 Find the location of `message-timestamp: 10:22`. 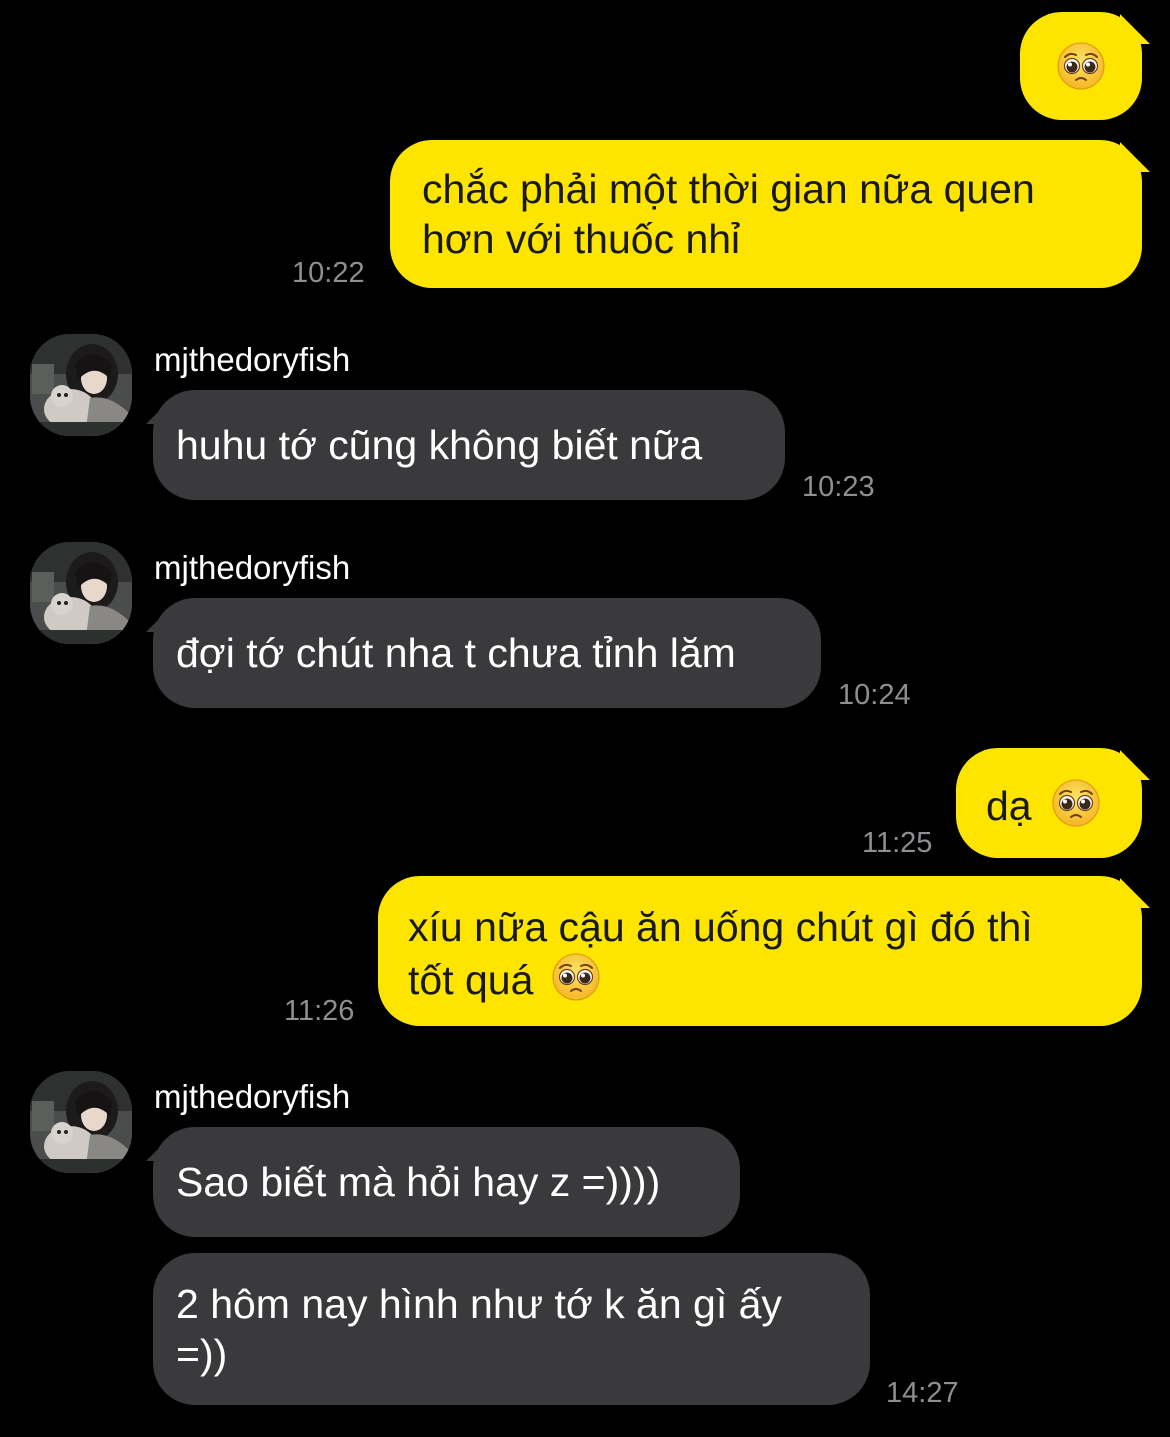

message-timestamp: 10:22 is located at coordinates (328, 273).